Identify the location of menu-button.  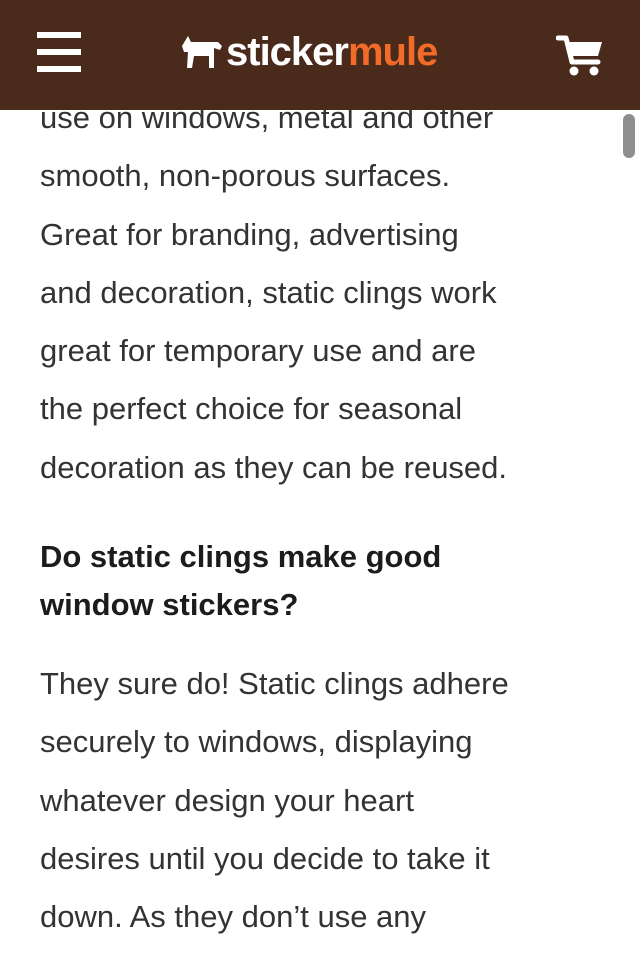
(59, 52).